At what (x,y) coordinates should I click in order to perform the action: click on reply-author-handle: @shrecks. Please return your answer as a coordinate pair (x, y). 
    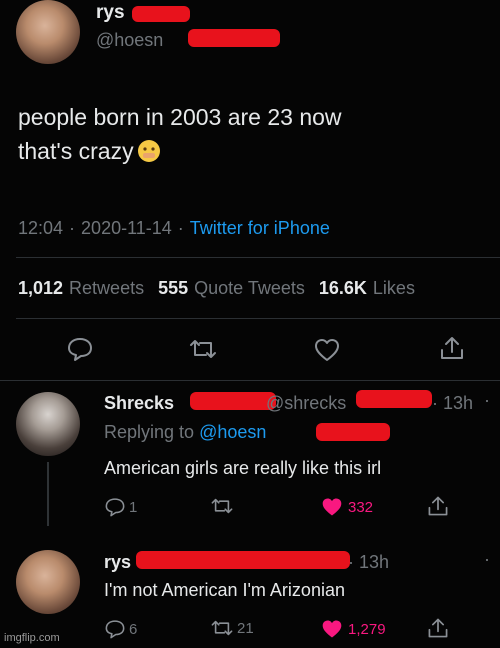
    Looking at the image, I should click on (306, 403).